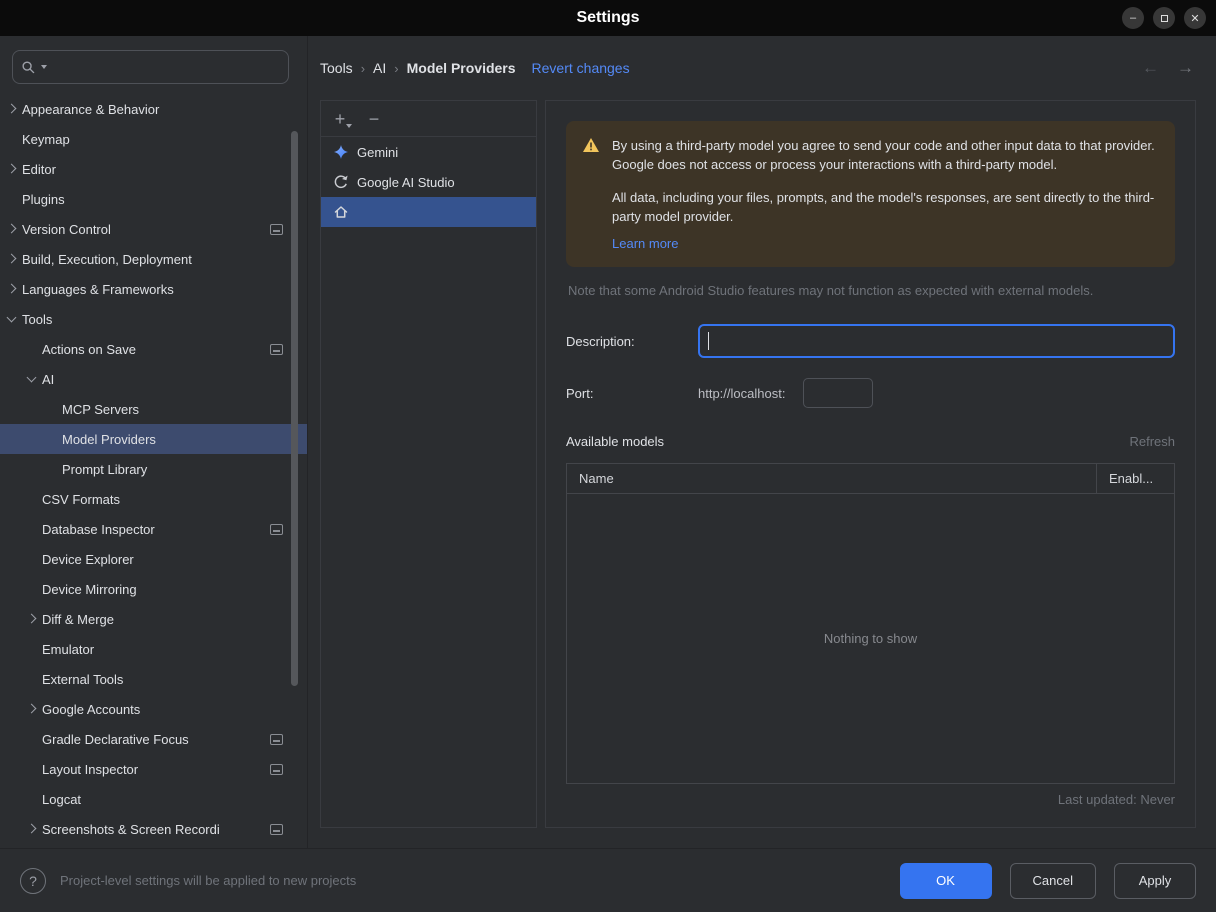 Image resolution: width=1216 pixels, height=912 pixels. I want to click on last-updated-text: Last updated: Never, so click(1116, 799).